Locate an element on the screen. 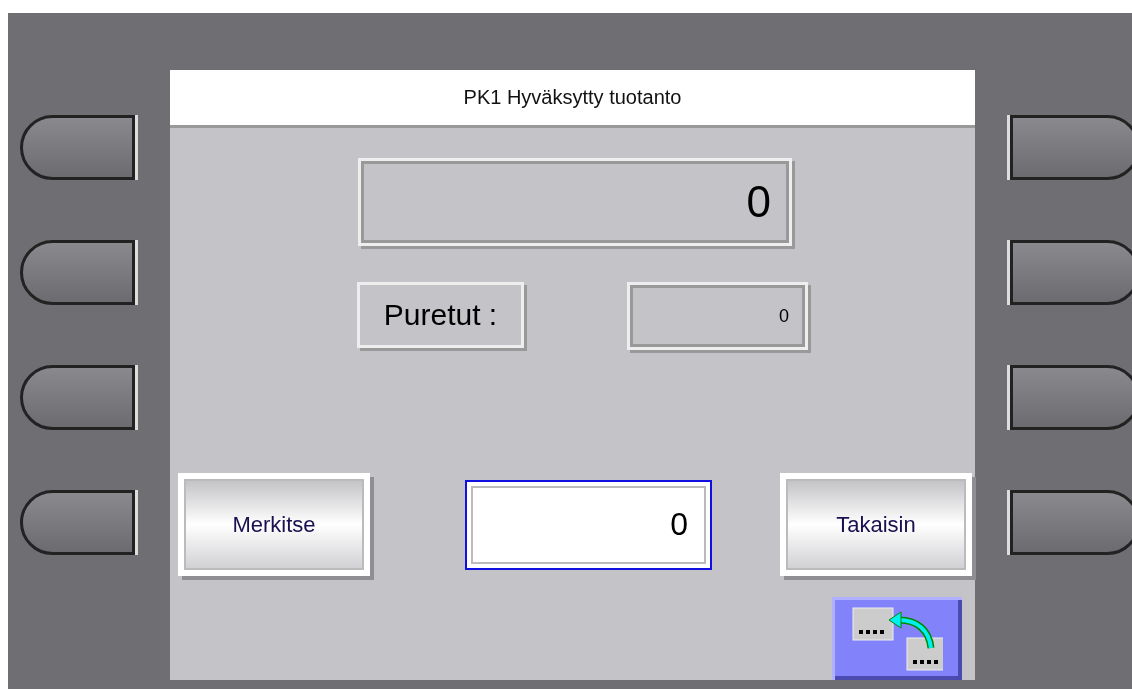  screen-switch-icon is located at coordinates (897, 638).